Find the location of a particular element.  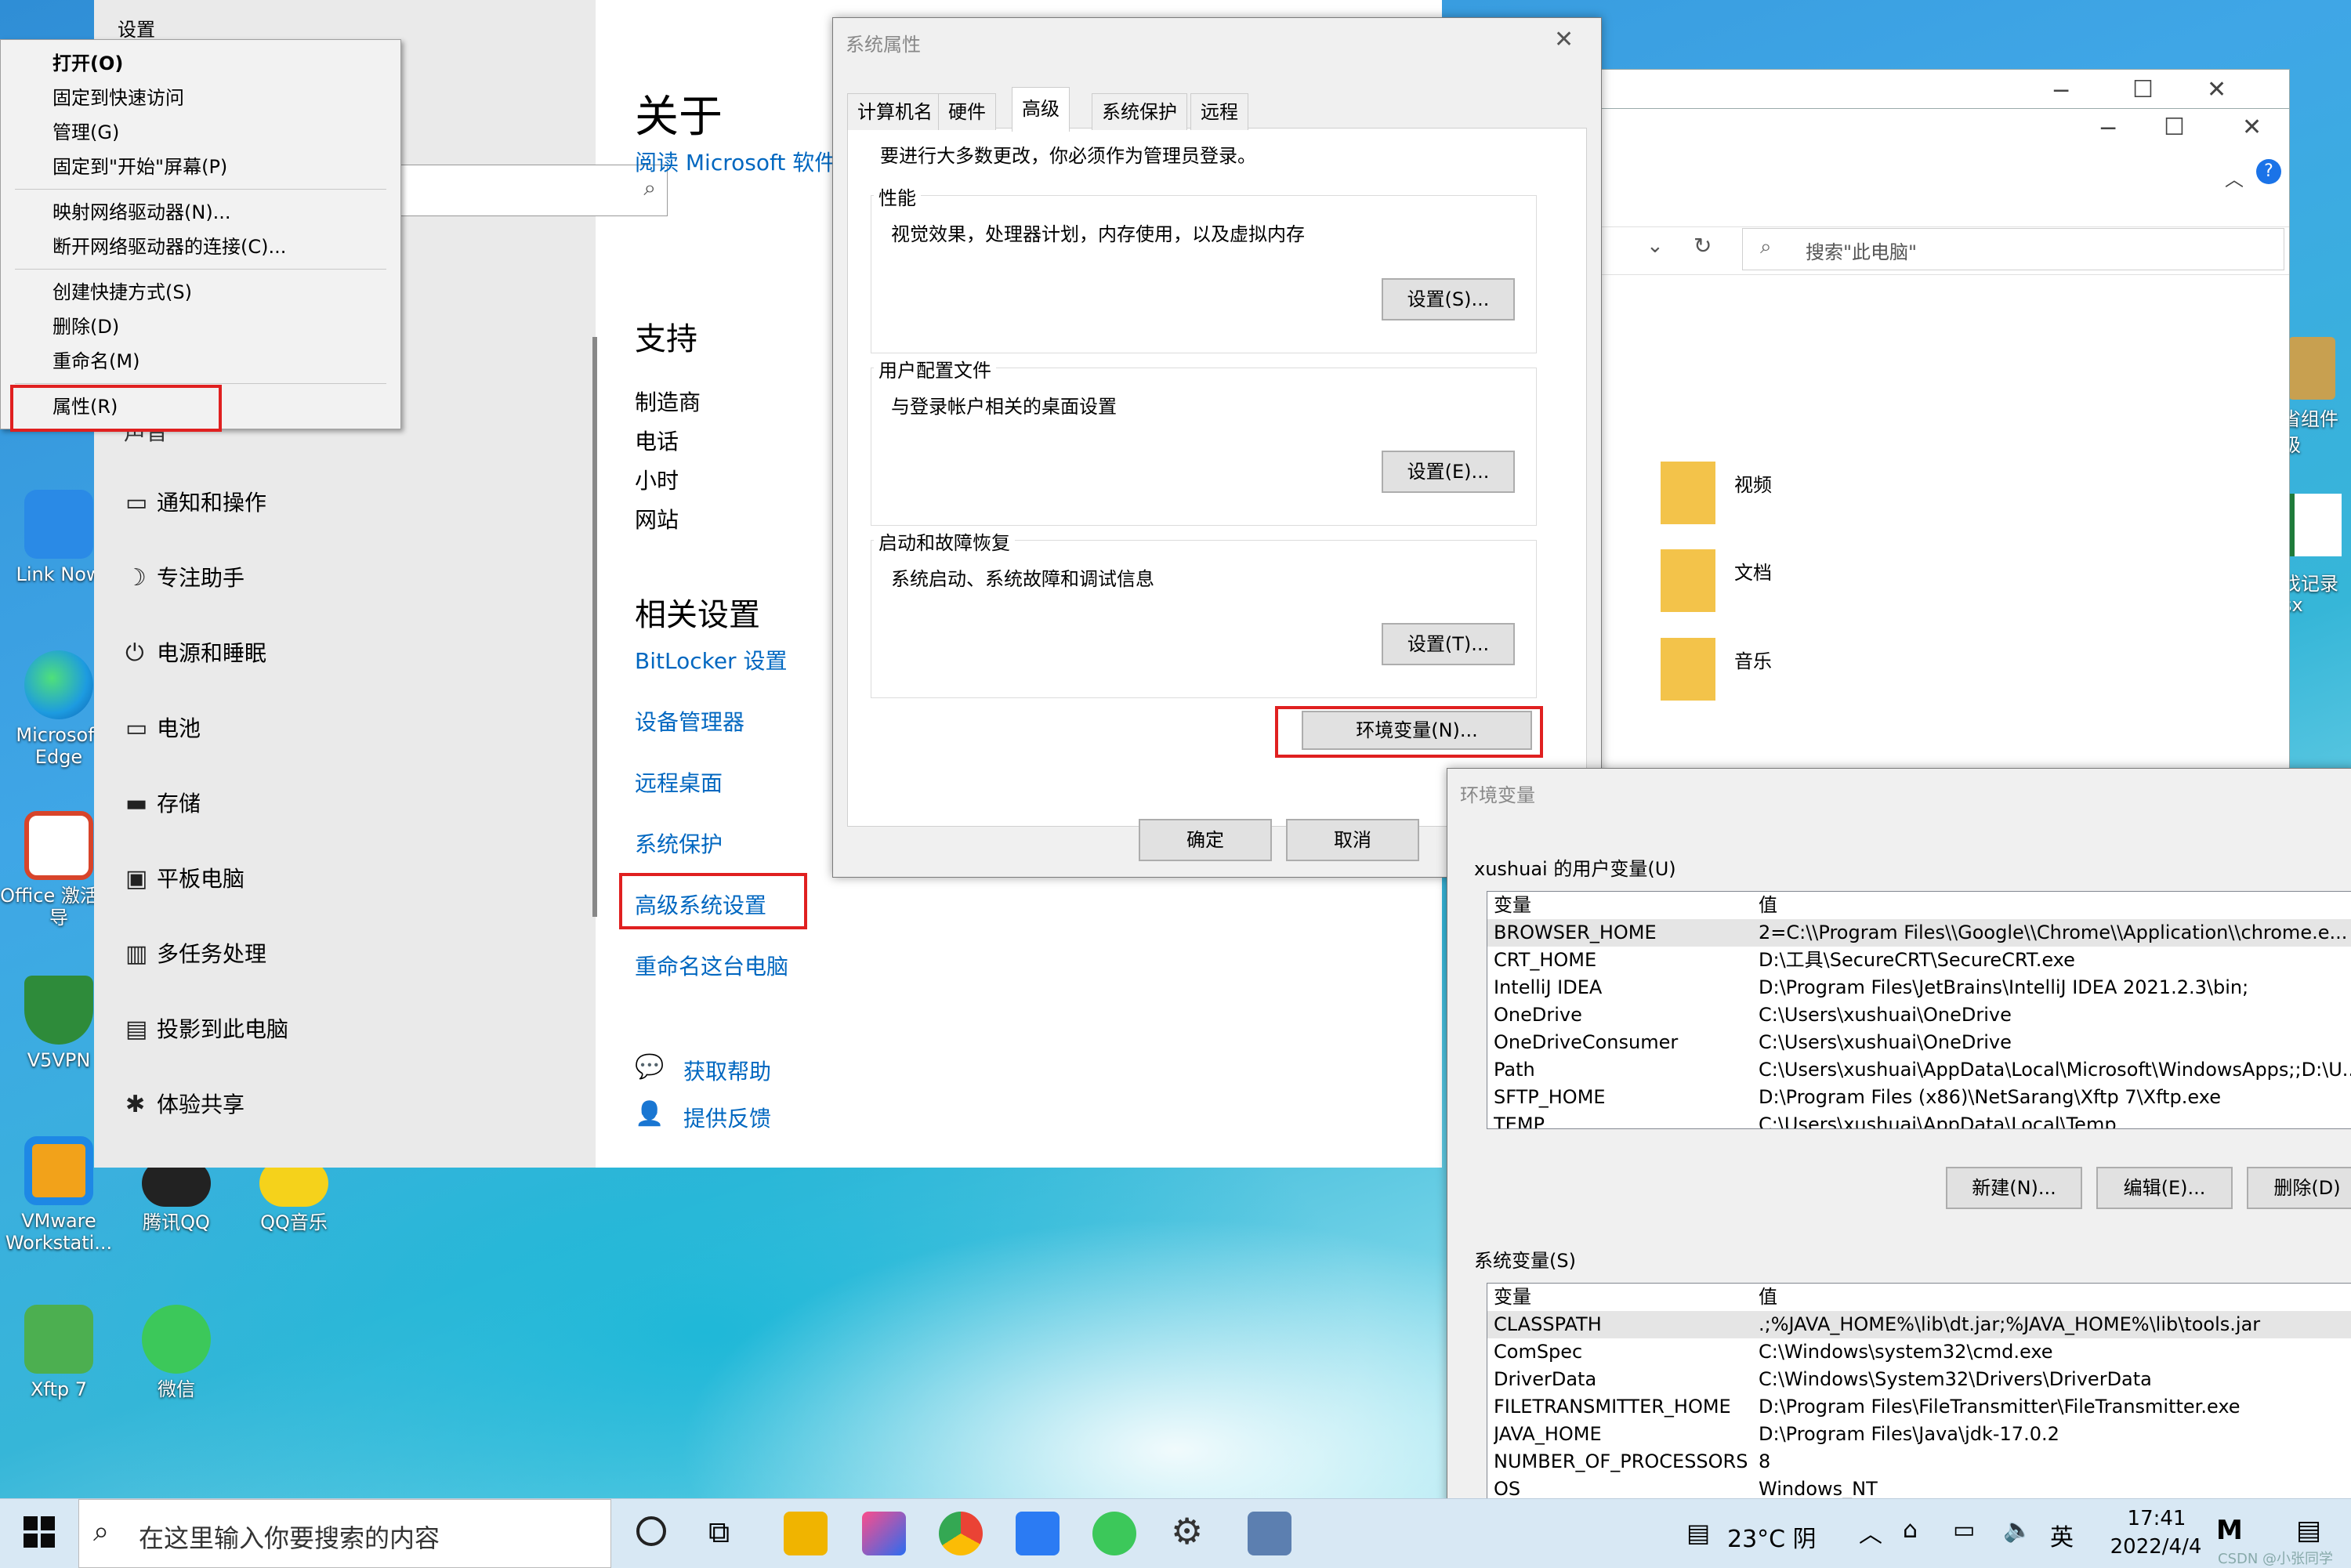

menu-item-pin-quick-access: 固定到快速访问 is located at coordinates (118, 98).